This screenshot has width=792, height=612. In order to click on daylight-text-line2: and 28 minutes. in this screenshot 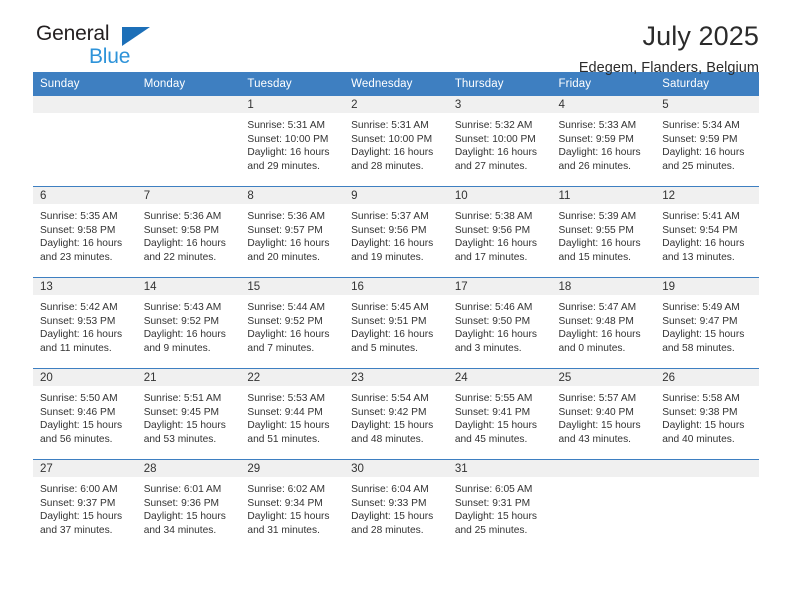, I will do `click(387, 530)`.